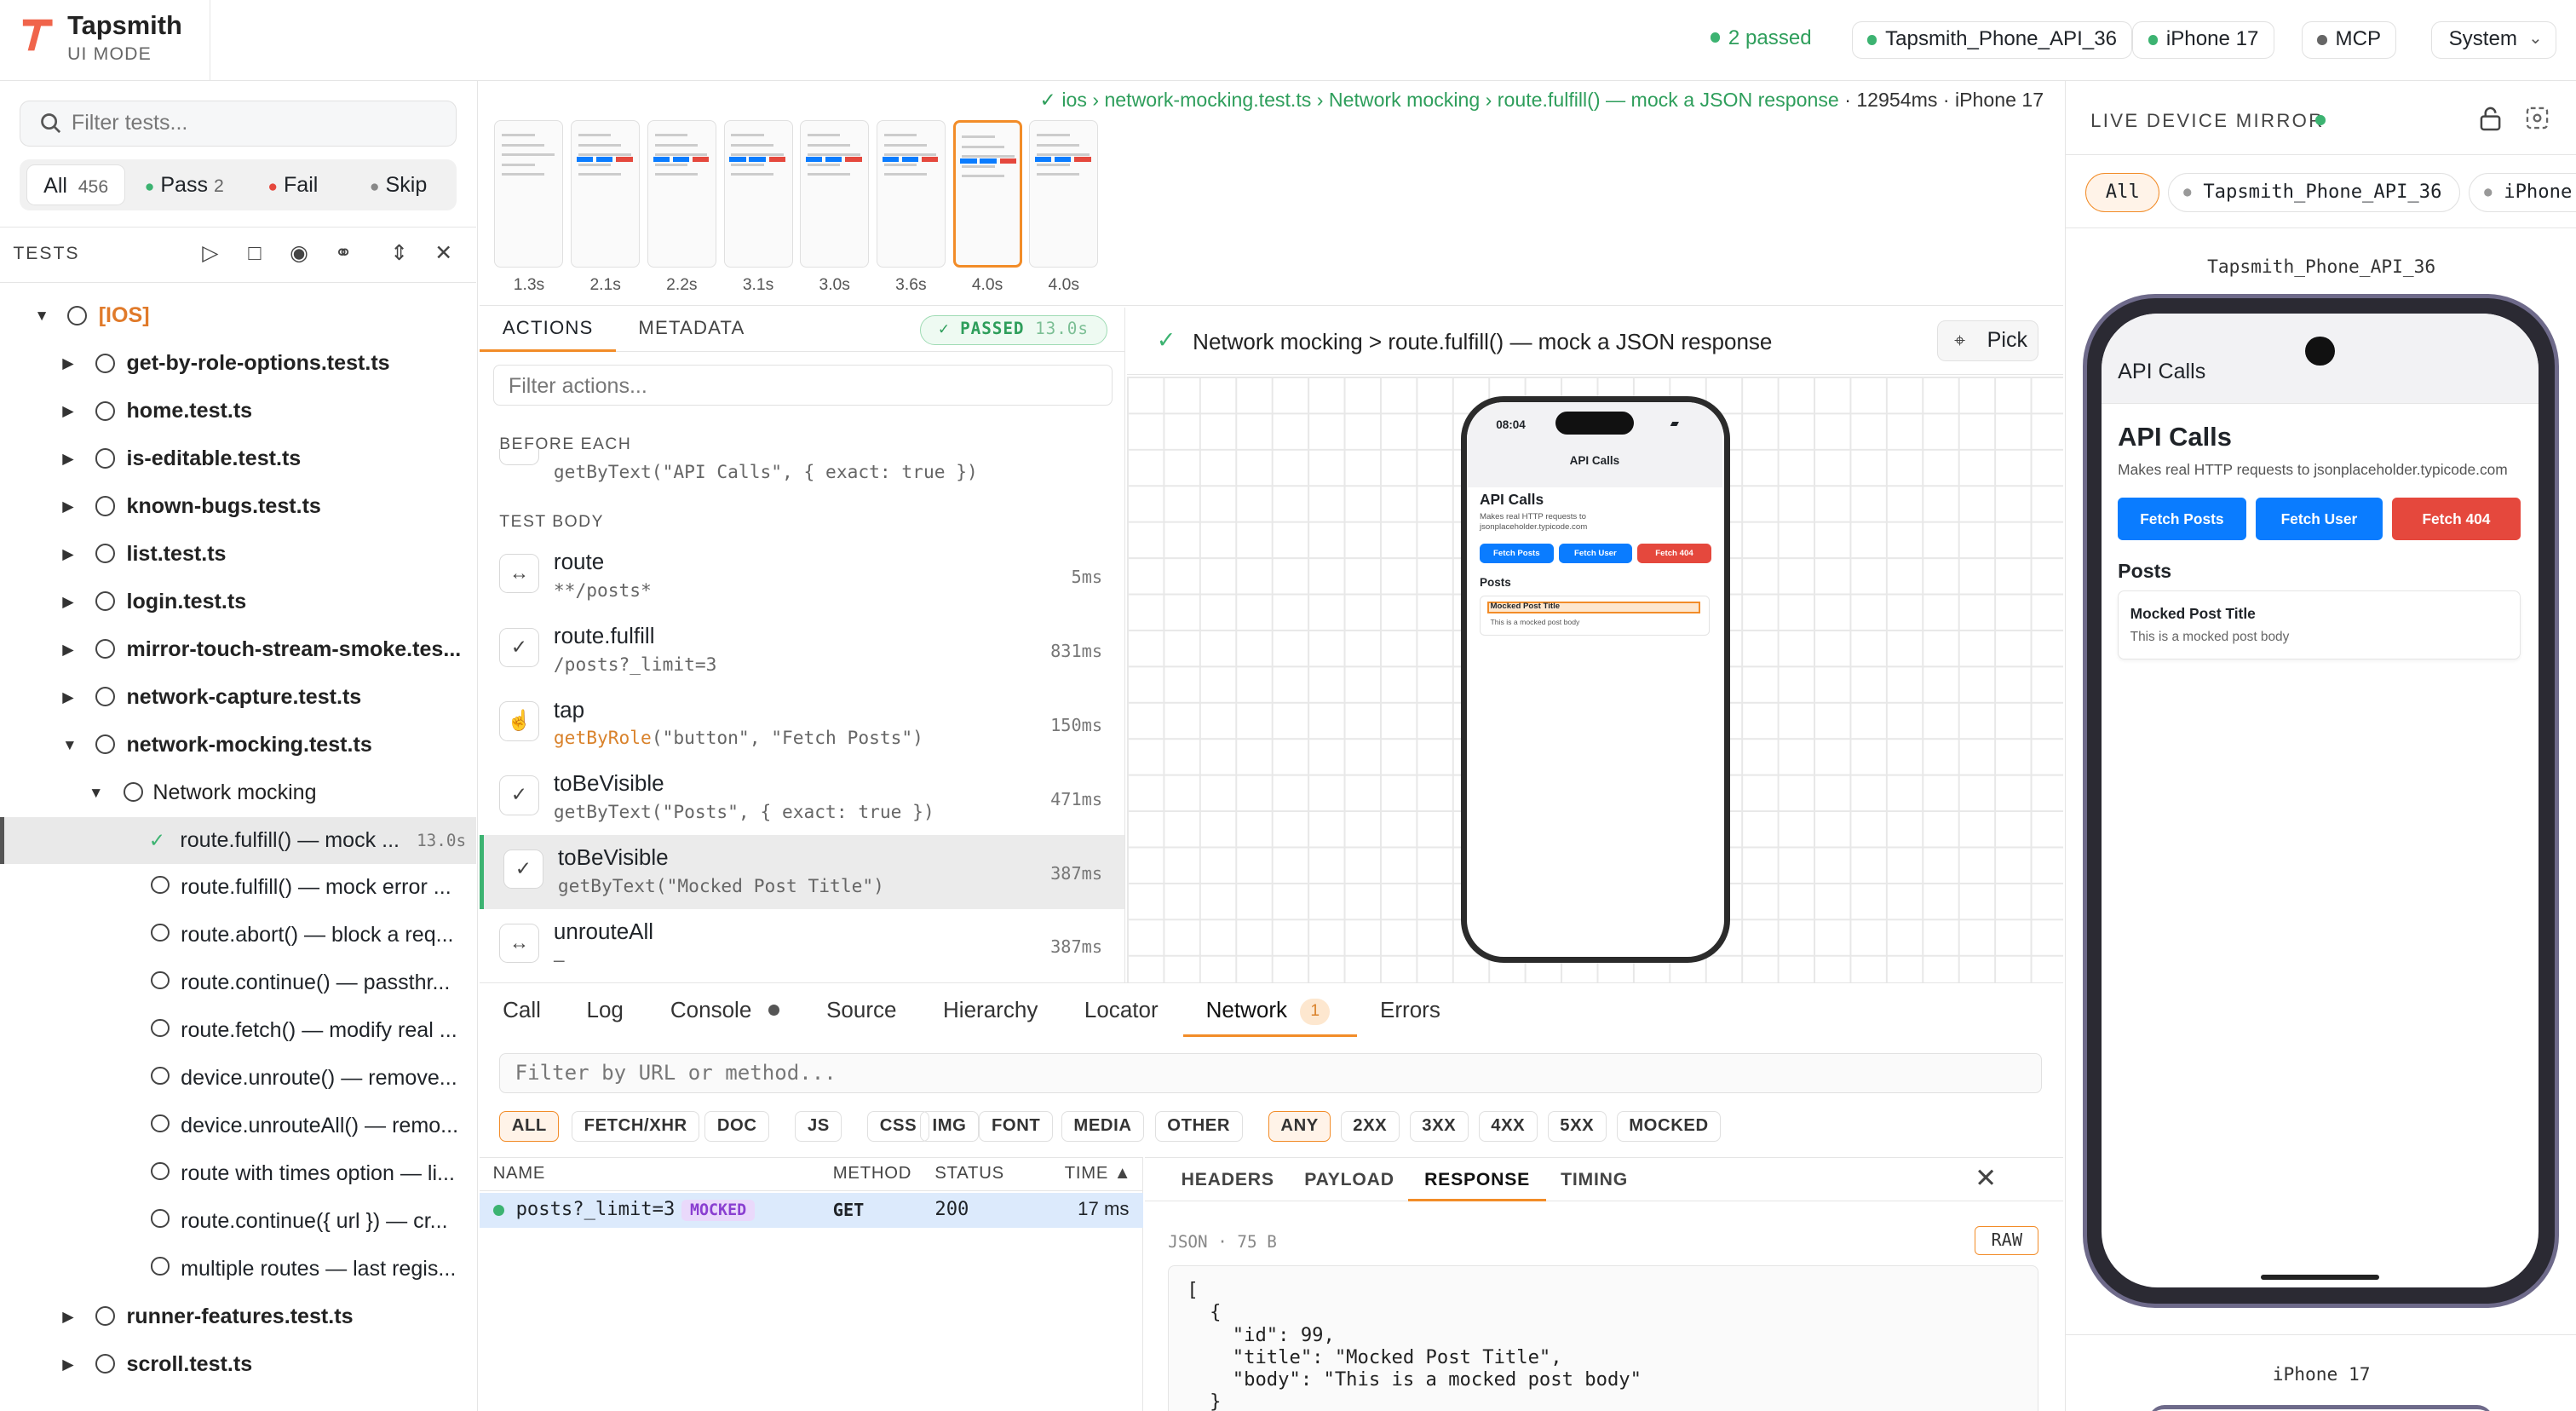 This screenshot has width=2576, height=1411. Describe the element at coordinates (2349, 40) in the screenshot. I see `mcp-pill: MCP` at that location.